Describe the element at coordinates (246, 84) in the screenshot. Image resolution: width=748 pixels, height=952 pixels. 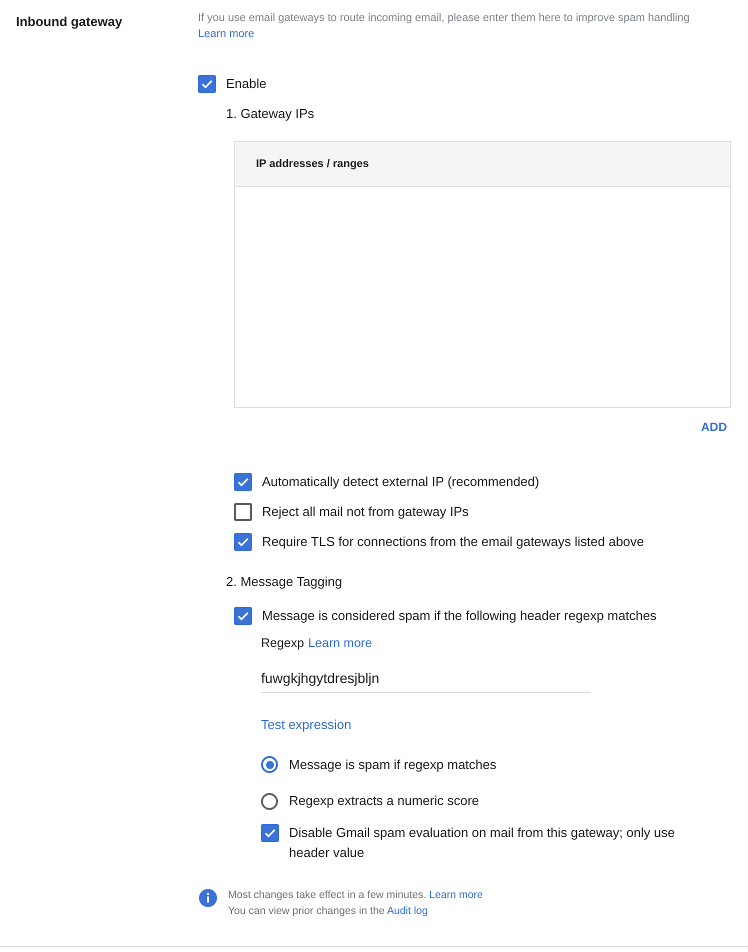
I see `checkbox-label: Enable` at that location.